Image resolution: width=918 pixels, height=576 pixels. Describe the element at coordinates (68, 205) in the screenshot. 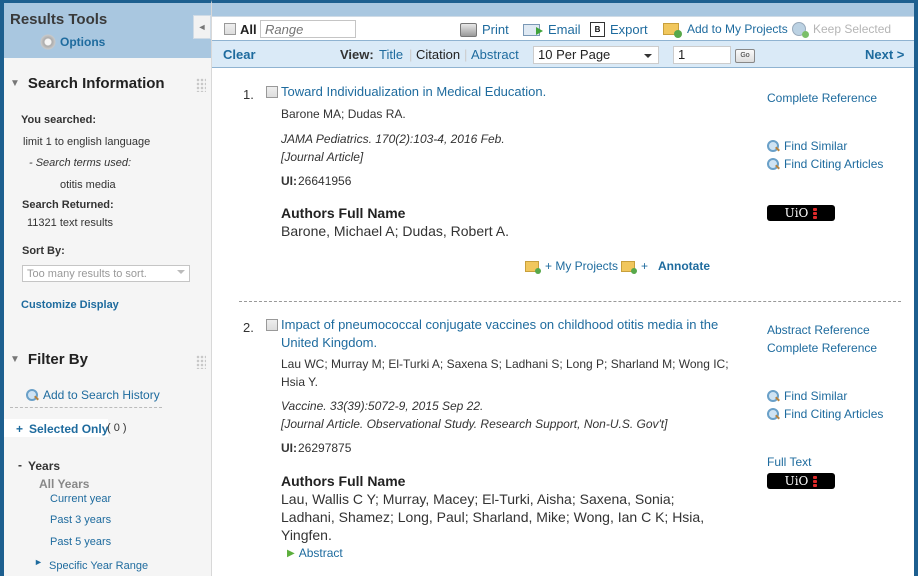

I see `search-returned-label: Search Returned:` at that location.